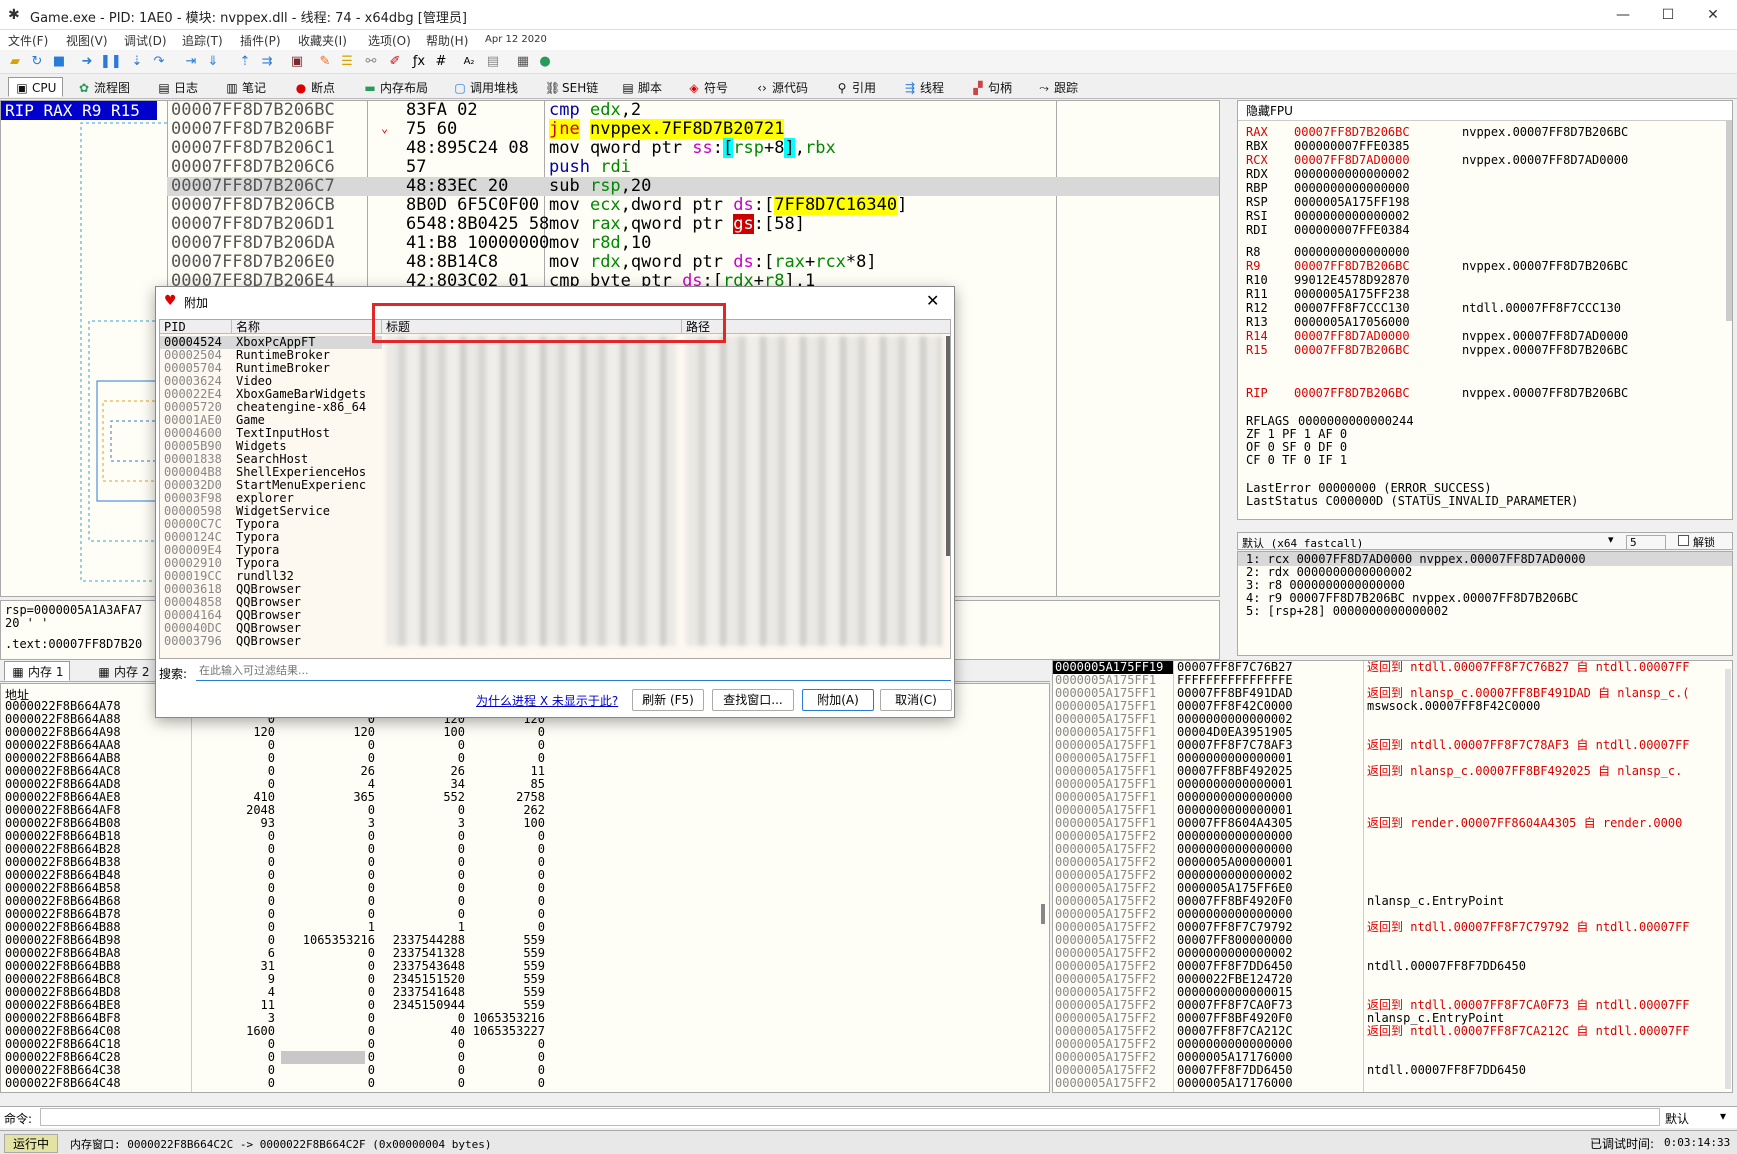  What do you see at coordinates (932, 300) in the screenshot?
I see `close-icon: ✕` at bounding box center [932, 300].